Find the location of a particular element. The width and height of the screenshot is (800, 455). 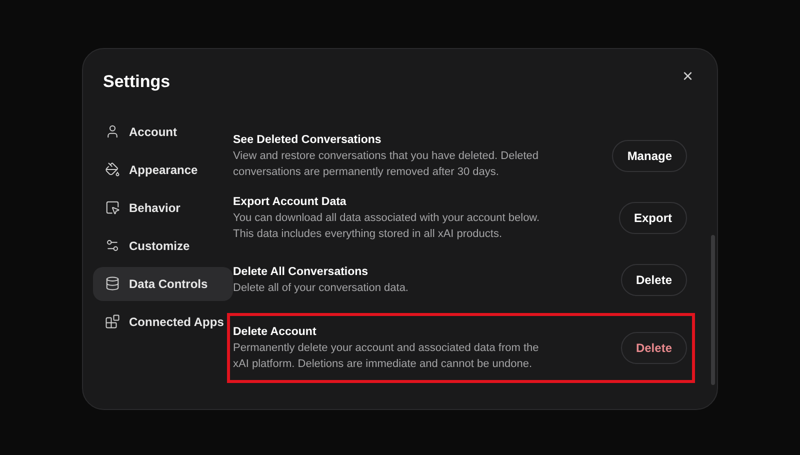

close-button: × is located at coordinates (687, 76).